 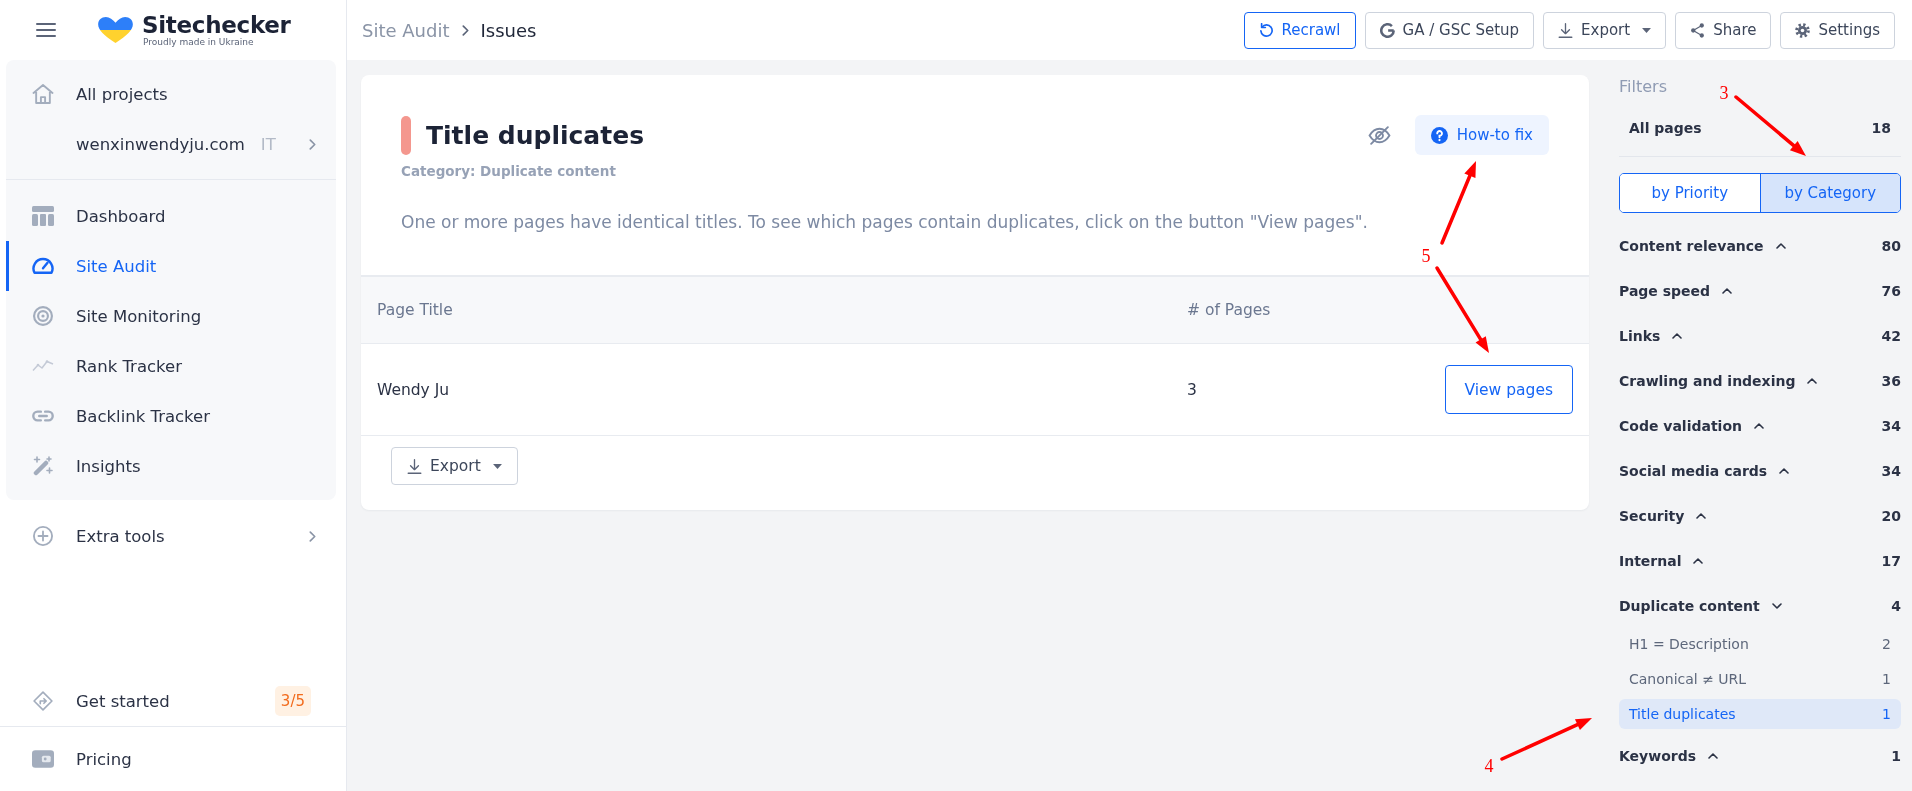 What do you see at coordinates (1724, 93) in the screenshot?
I see `annotation-number: 3` at bounding box center [1724, 93].